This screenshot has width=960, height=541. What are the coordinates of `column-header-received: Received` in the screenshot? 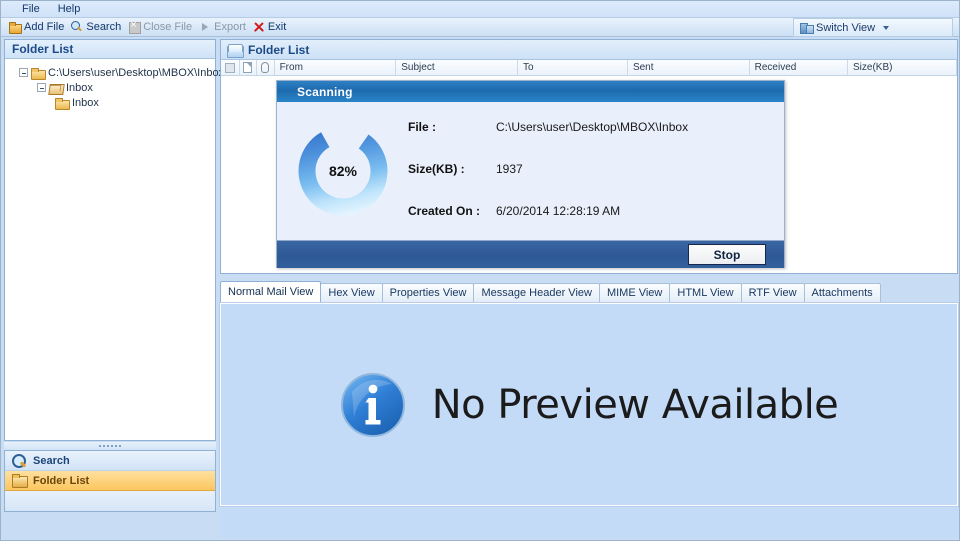 It's located at (799, 67).